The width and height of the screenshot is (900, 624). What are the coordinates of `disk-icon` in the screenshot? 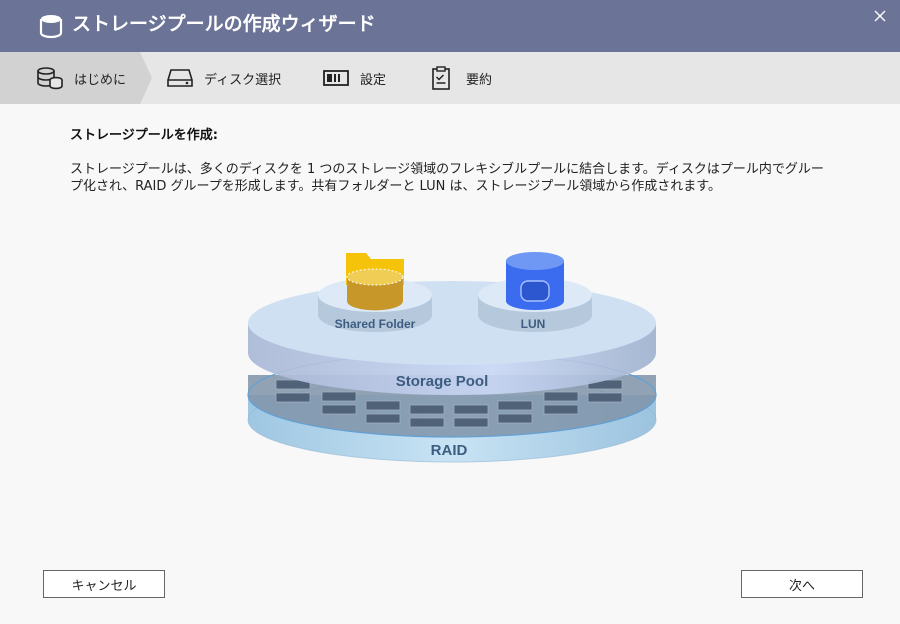 It's located at (180, 78).